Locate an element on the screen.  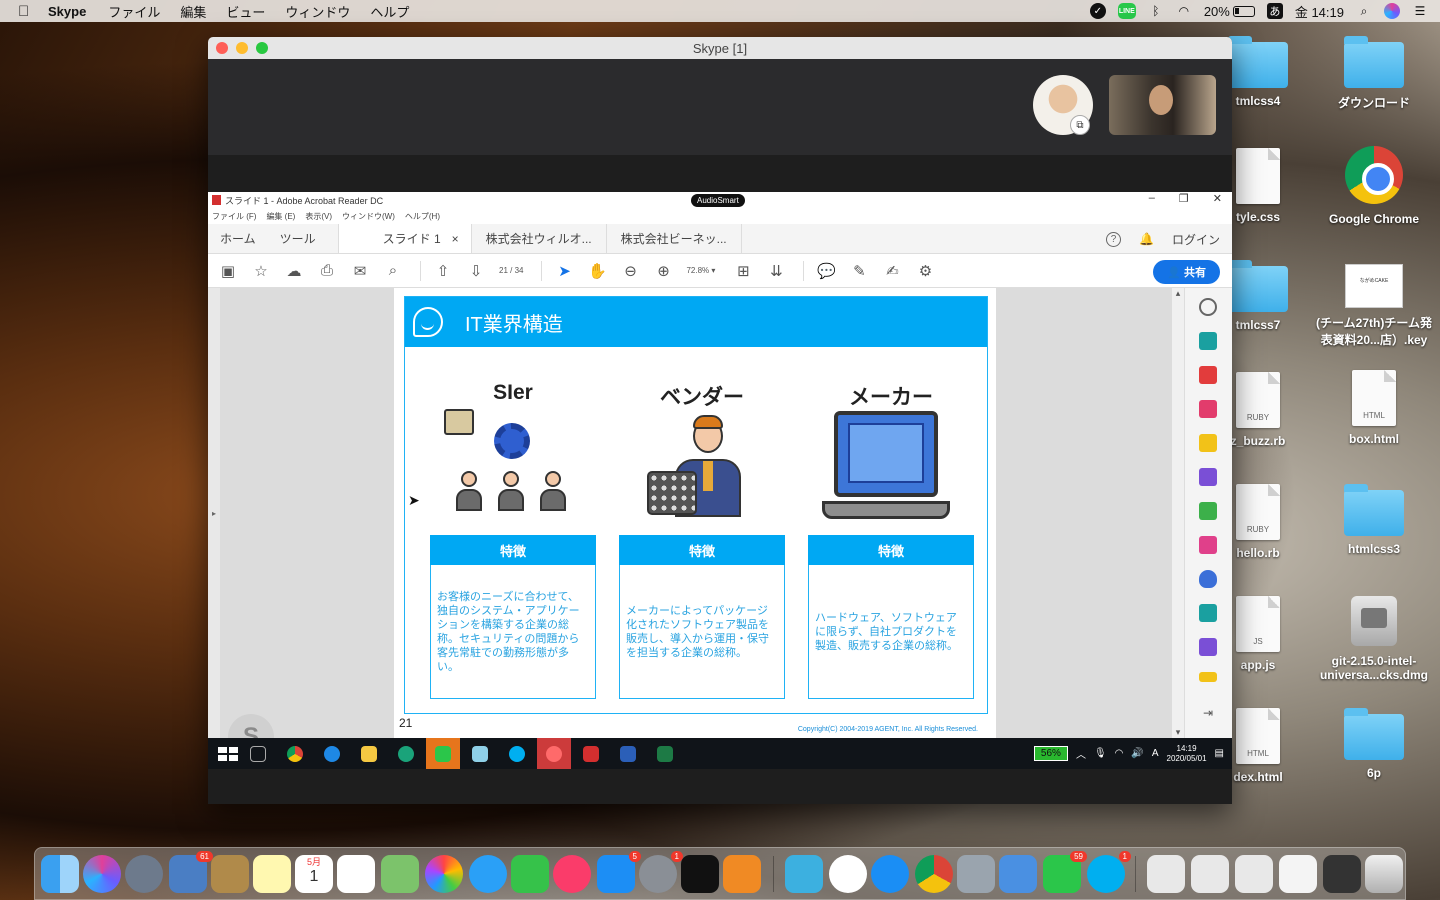
comment-panel-icon is located at coordinates (1208, 443).